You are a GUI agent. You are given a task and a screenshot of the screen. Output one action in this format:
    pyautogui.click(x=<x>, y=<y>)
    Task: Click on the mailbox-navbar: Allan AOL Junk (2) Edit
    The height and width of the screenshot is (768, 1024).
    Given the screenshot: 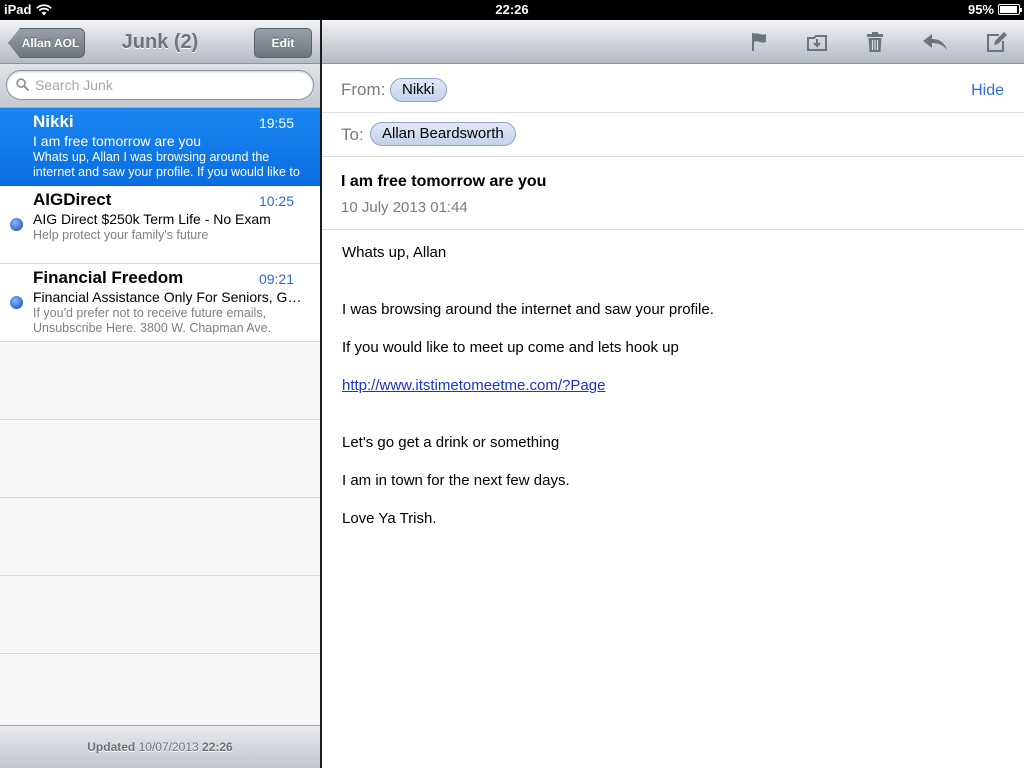 What is the action you would take?
    pyautogui.click(x=160, y=42)
    